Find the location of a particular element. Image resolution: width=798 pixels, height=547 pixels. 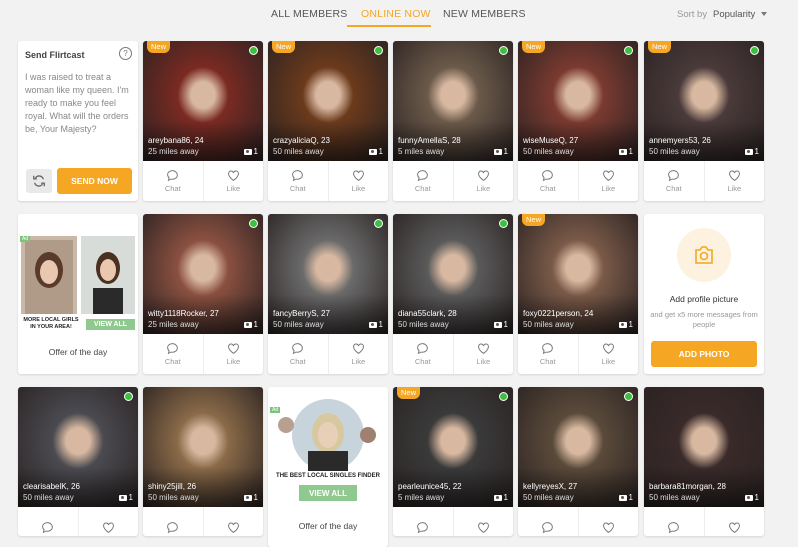

member-name: areybana86, 24 is located at coordinates (176, 140).